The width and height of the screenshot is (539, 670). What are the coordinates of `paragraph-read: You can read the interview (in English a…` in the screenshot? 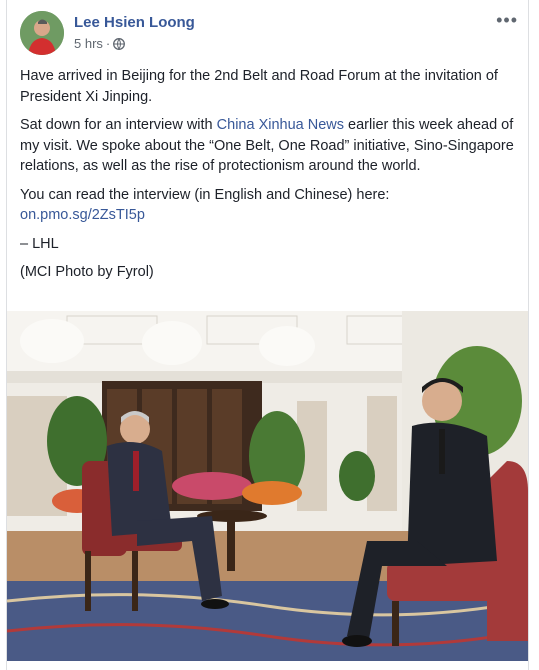 It's located at (267, 205).